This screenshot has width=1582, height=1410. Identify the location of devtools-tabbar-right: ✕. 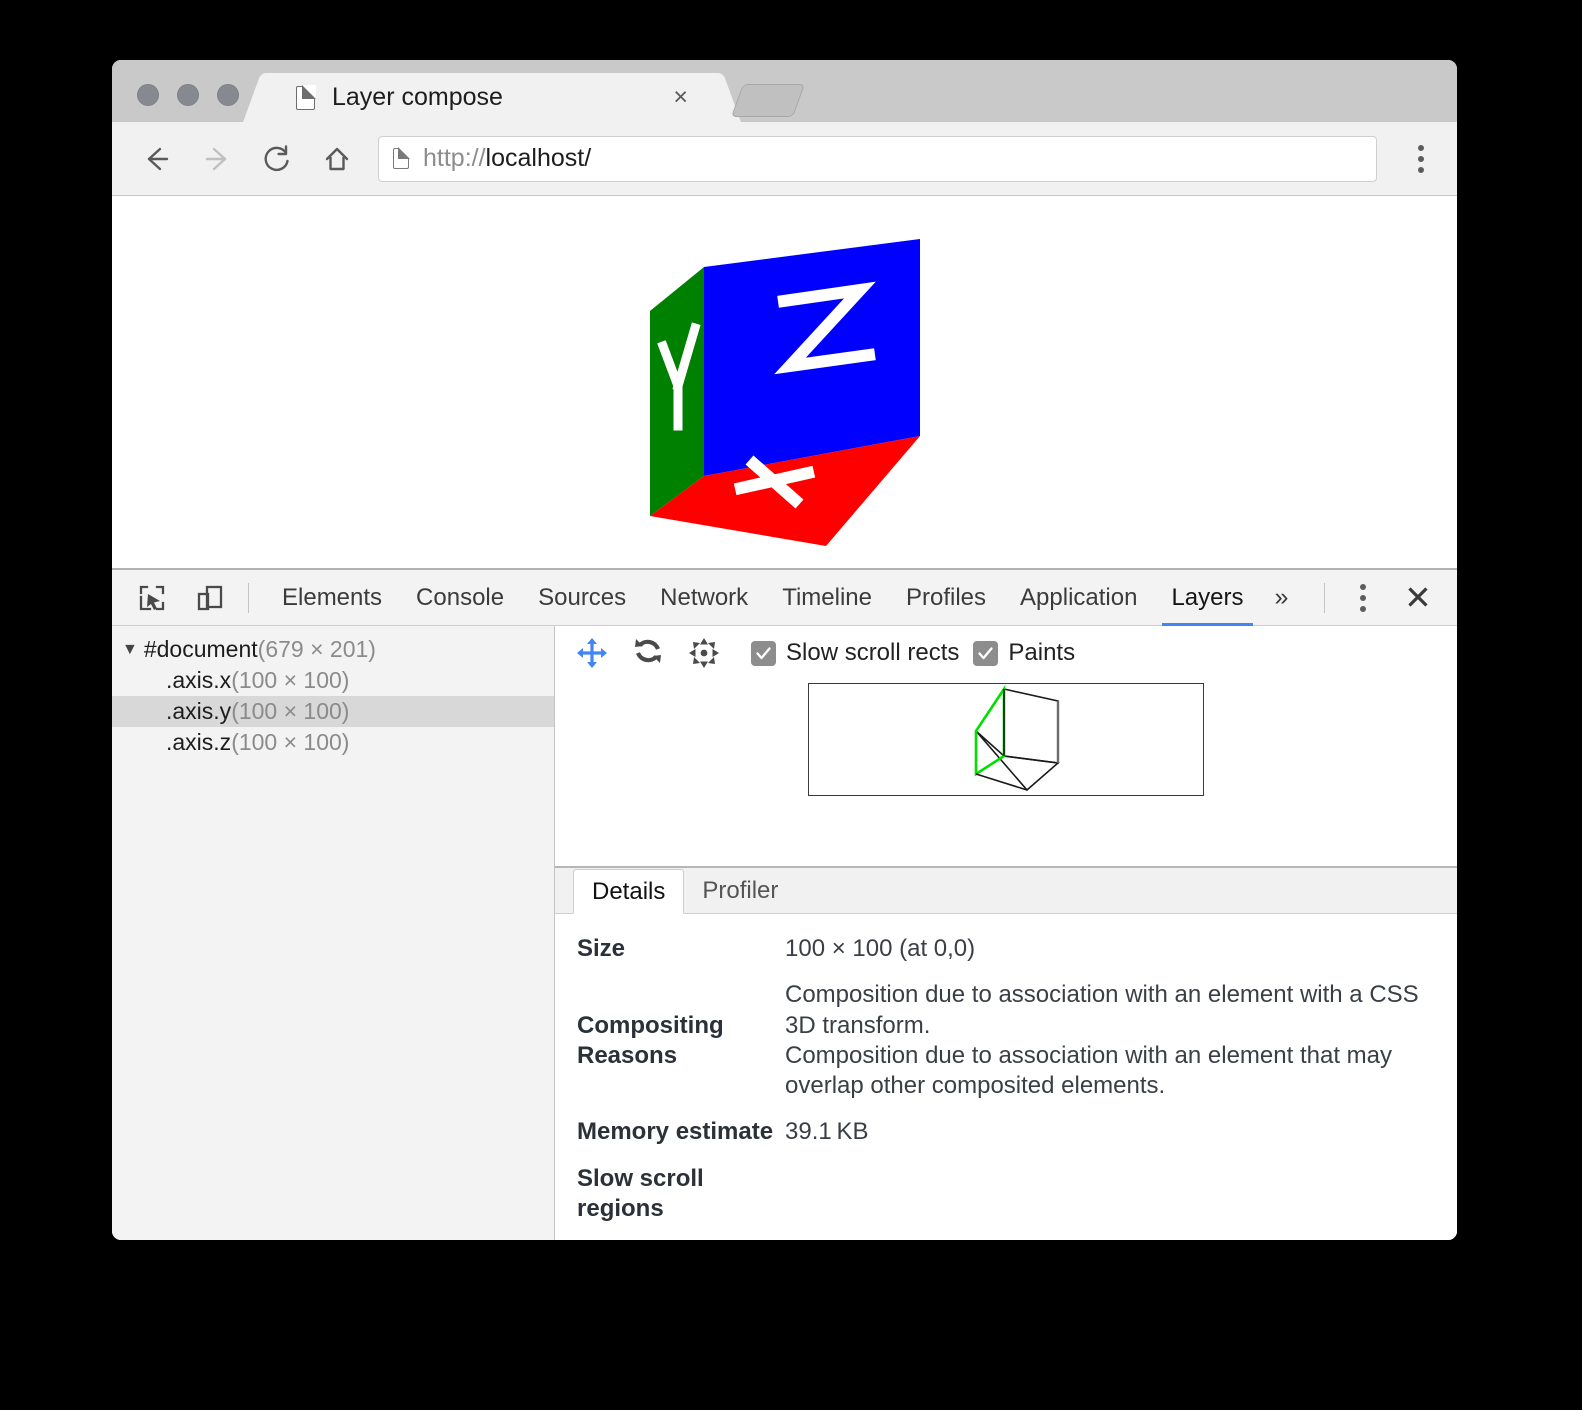
(1382, 598).